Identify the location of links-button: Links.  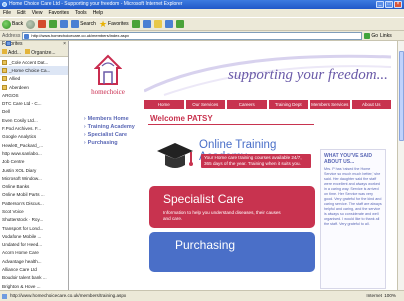
(386, 36).